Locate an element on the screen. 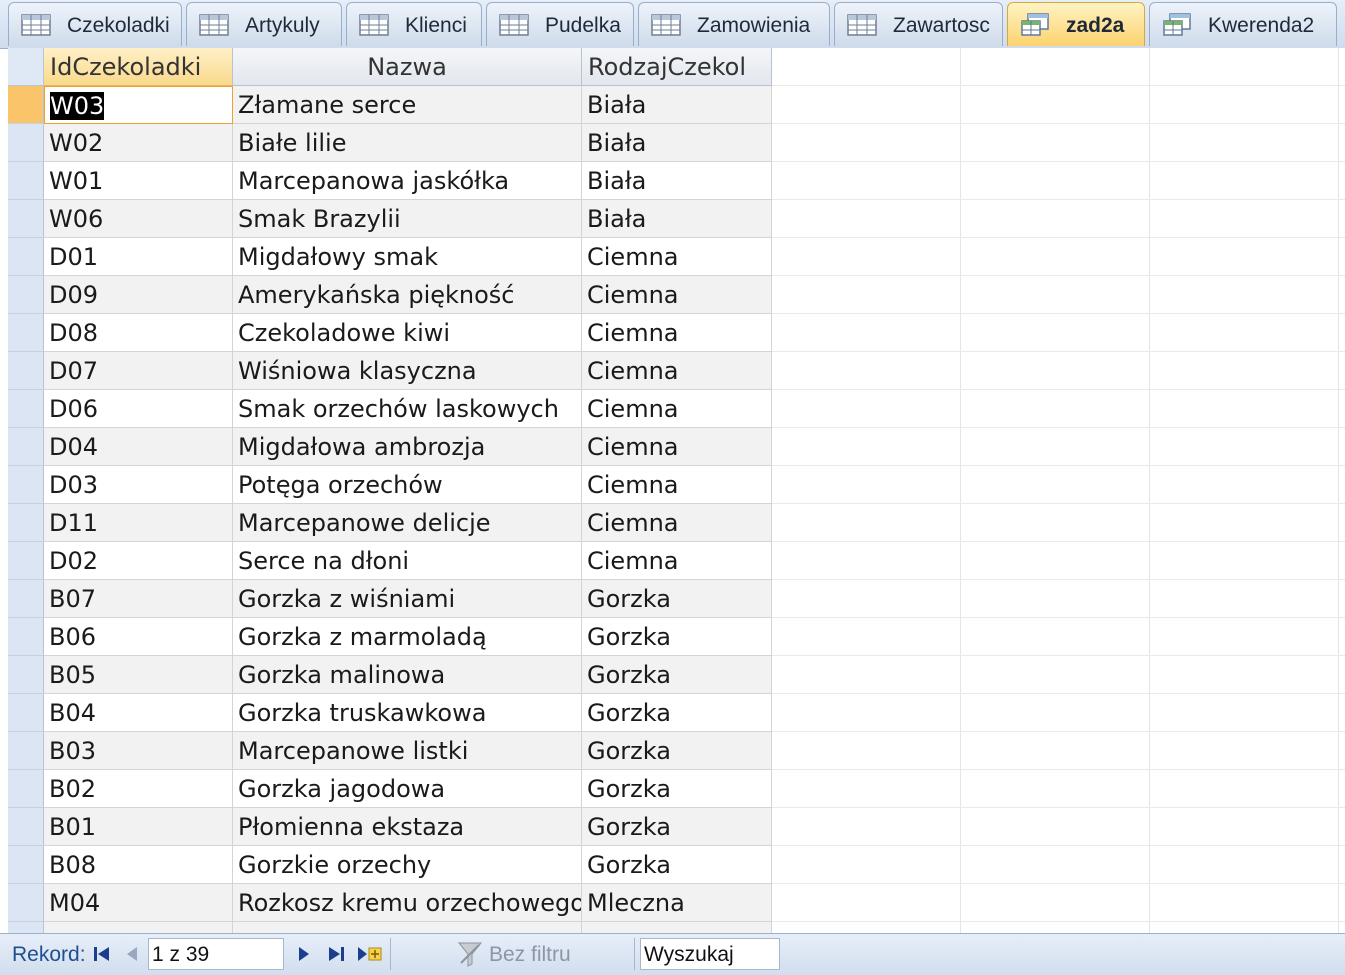  tab-zamowienia: Zamowienia is located at coordinates (734, 24).